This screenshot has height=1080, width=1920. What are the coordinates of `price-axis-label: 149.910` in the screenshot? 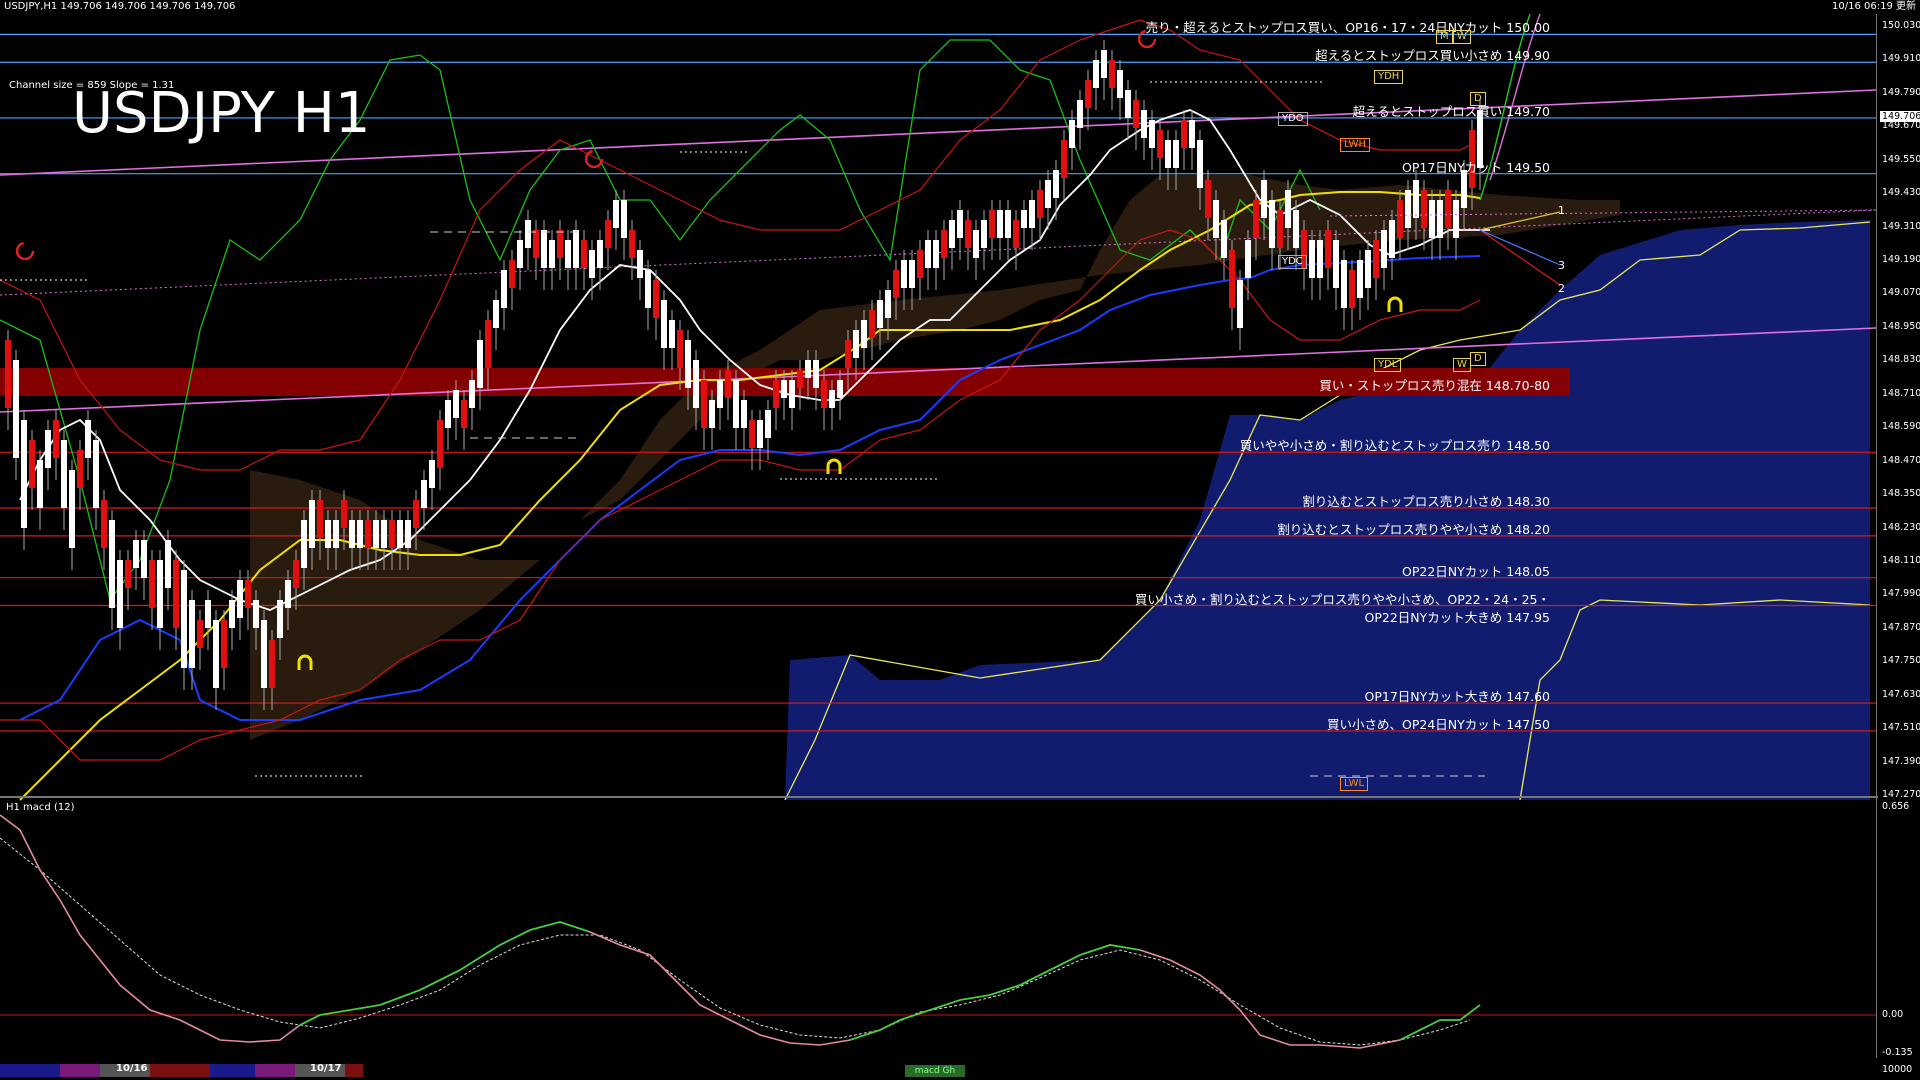 It's located at (1901, 59).